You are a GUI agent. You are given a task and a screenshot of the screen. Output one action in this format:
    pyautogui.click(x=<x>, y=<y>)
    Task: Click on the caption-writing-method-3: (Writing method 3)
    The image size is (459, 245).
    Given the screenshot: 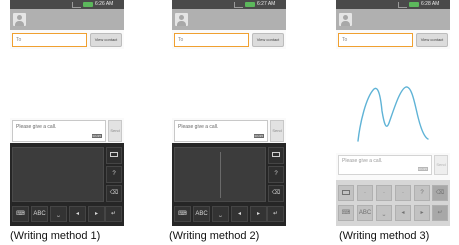 What is the action you would take?
    pyautogui.click(x=384, y=236)
    